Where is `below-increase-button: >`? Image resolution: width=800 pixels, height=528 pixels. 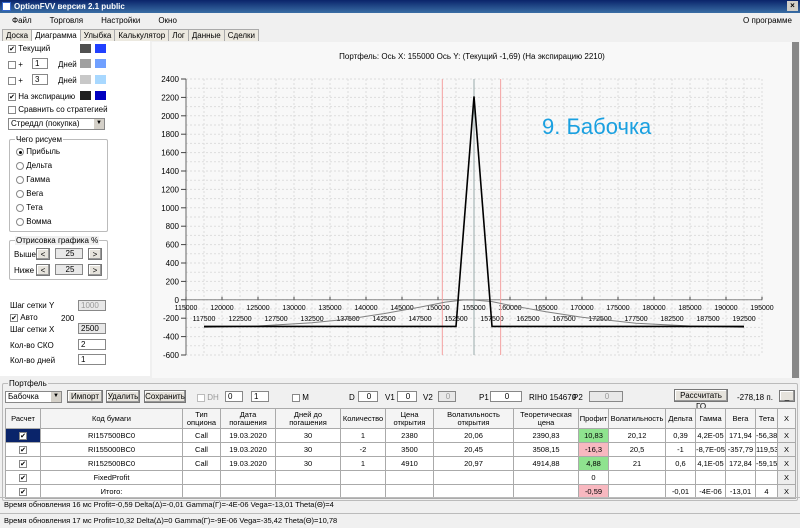 below-increase-button: > is located at coordinates (95, 270).